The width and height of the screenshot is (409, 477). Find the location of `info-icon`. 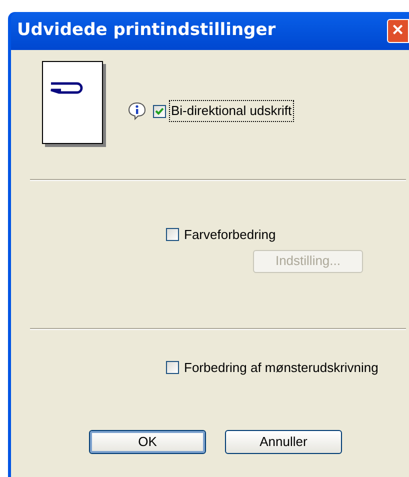

info-icon is located at coordinates (137, 111).